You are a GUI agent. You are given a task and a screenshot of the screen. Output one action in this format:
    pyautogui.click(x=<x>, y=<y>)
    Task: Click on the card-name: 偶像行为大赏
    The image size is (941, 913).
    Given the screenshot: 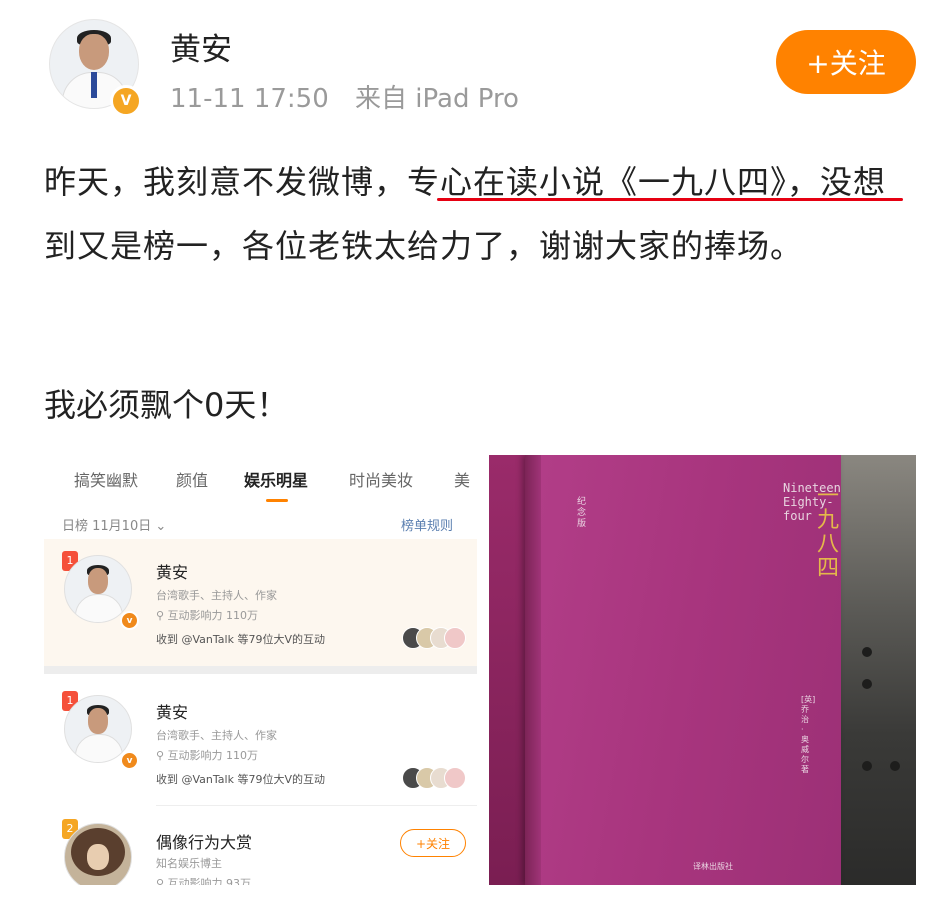 What is the action you would take?
    pyautogui.click(x=204, y=841)
    